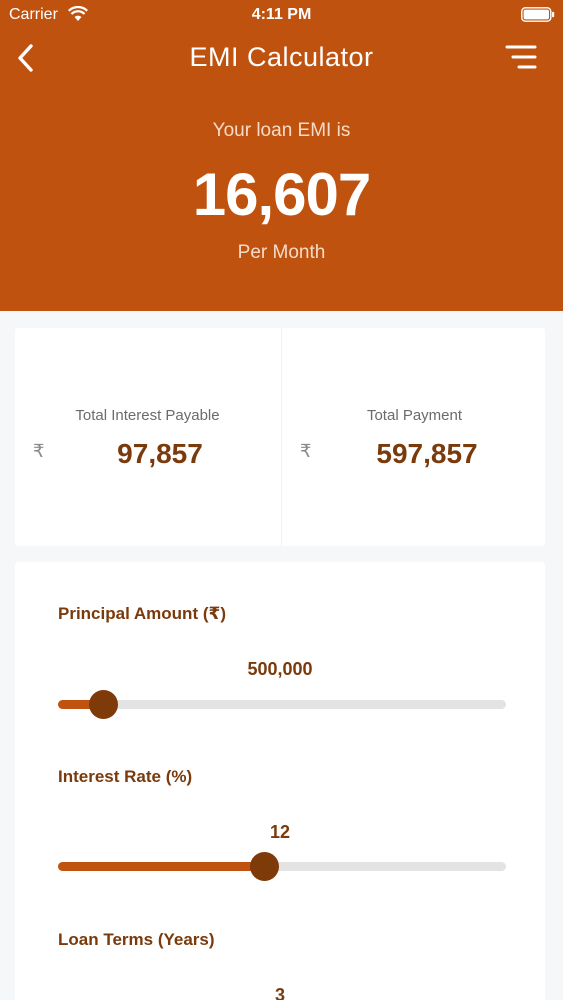  Describe the element at coordinates (125, 776) in the screenshot. I see `interest-rate-label: Interest Rate (%)` at that location.